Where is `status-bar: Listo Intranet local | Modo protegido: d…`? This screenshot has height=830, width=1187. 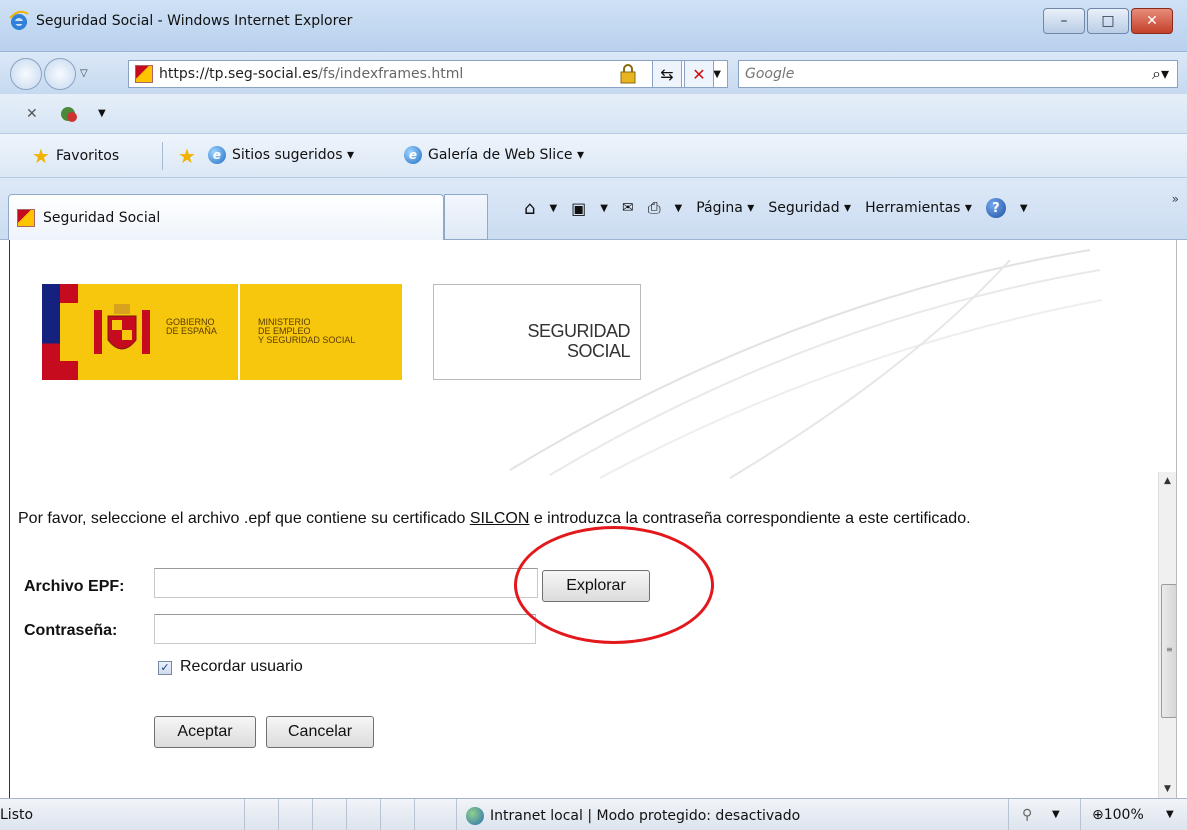
status-bar: Listo Intranet local | Modo protegido: d… is located at coordinates (593, 814).